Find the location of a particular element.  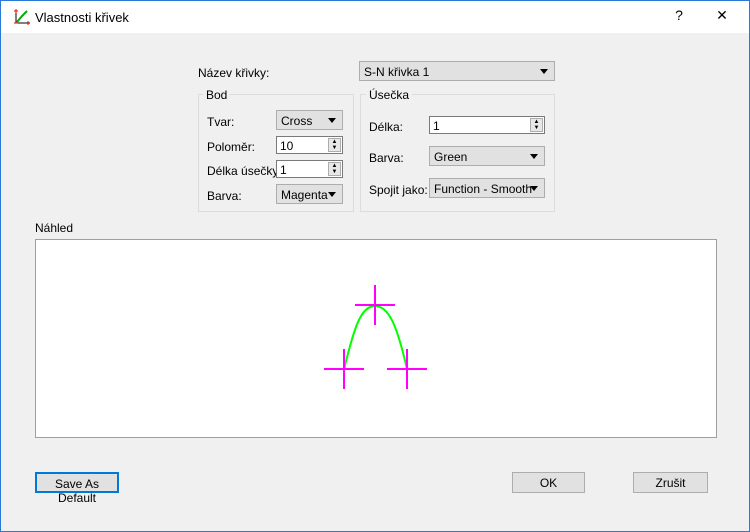

point-color-label: Barva: is located at coordinates (224, 196).